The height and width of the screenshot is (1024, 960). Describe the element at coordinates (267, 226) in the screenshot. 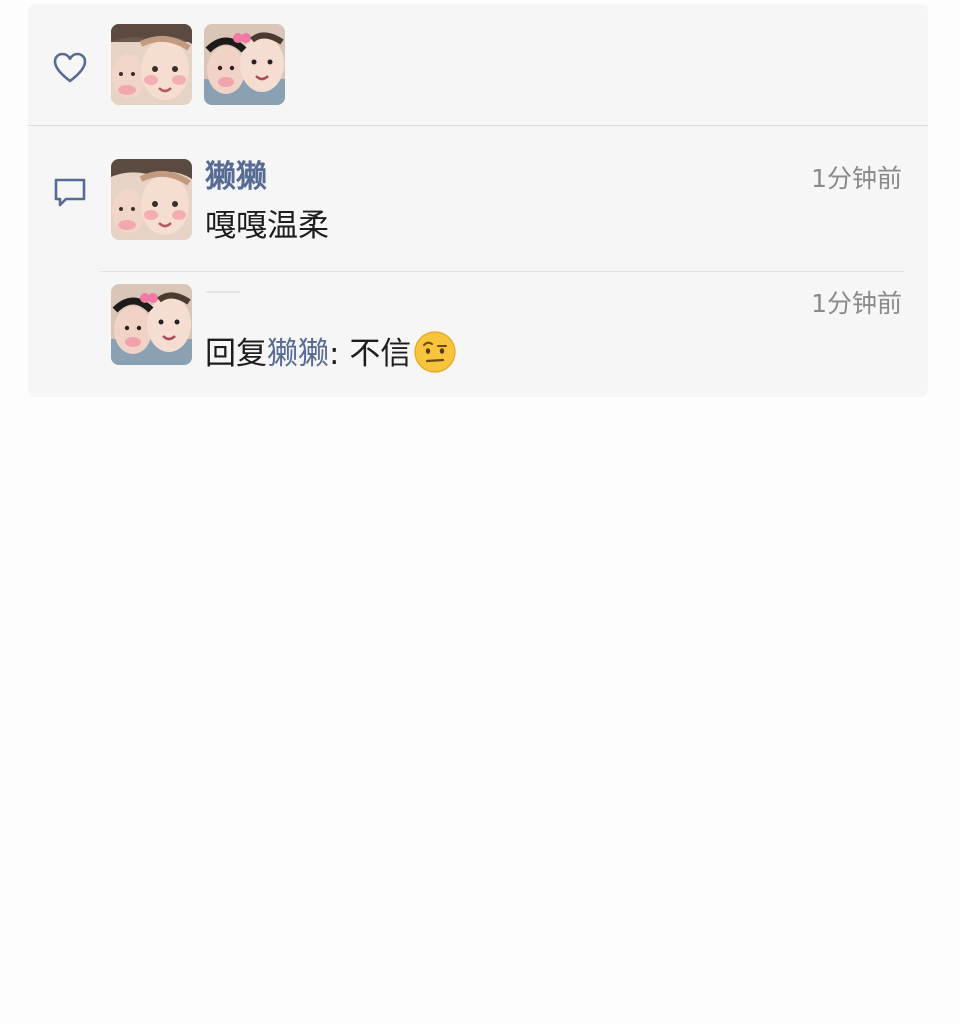

I see `comment-text: 嘎嘎温柔` at that location.